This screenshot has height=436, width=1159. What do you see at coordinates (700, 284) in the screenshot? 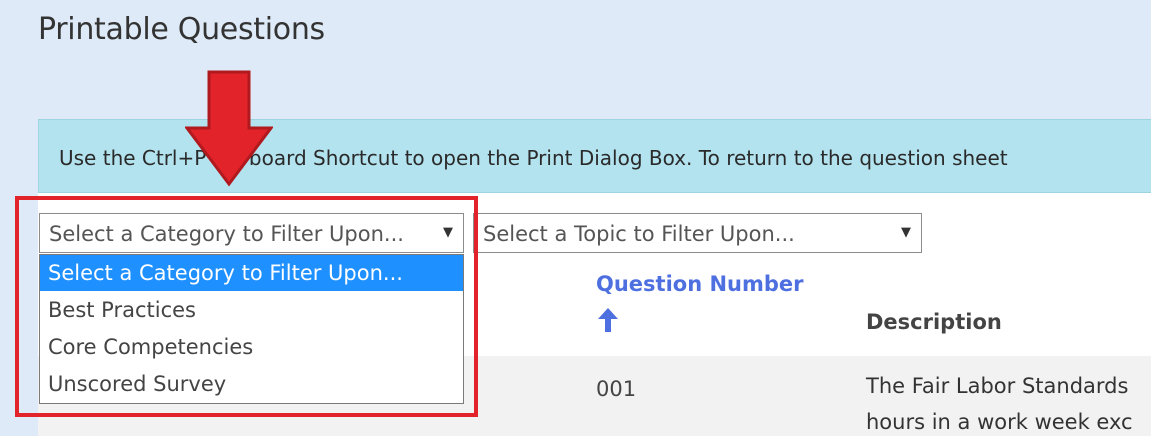
I see `question-number-header: Question Number` at bounding box center [700, 284].